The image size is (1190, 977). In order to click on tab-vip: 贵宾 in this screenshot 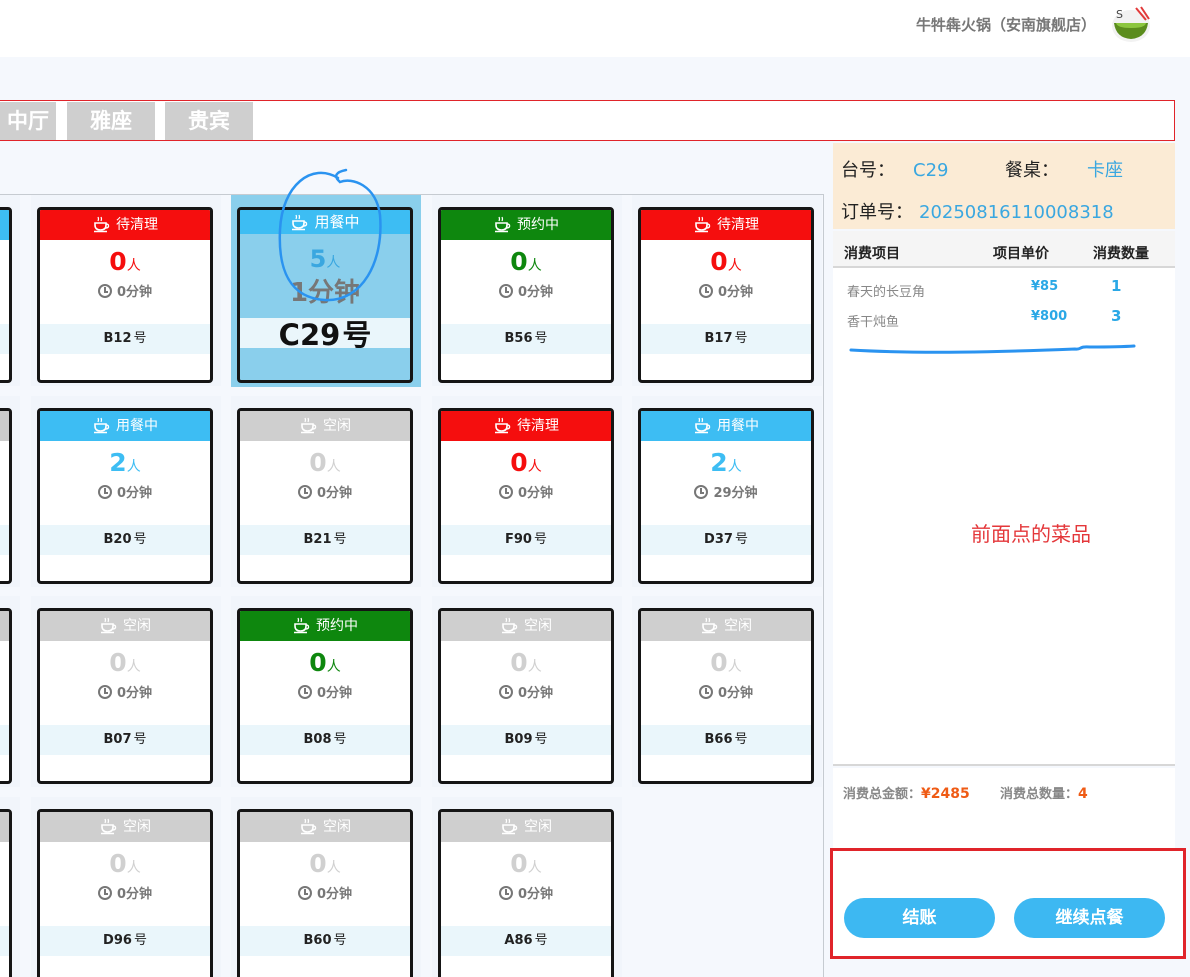, I will do `click(209, 121)`.